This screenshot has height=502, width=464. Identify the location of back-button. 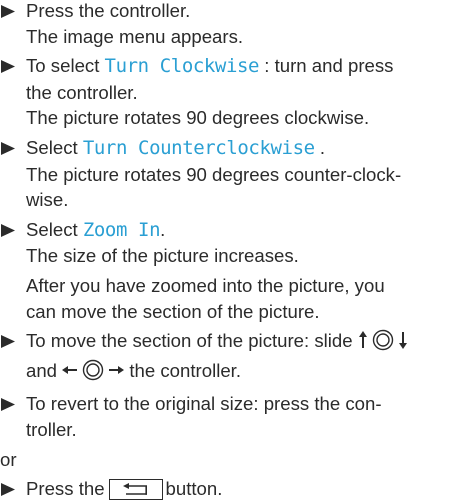
(135, 490).